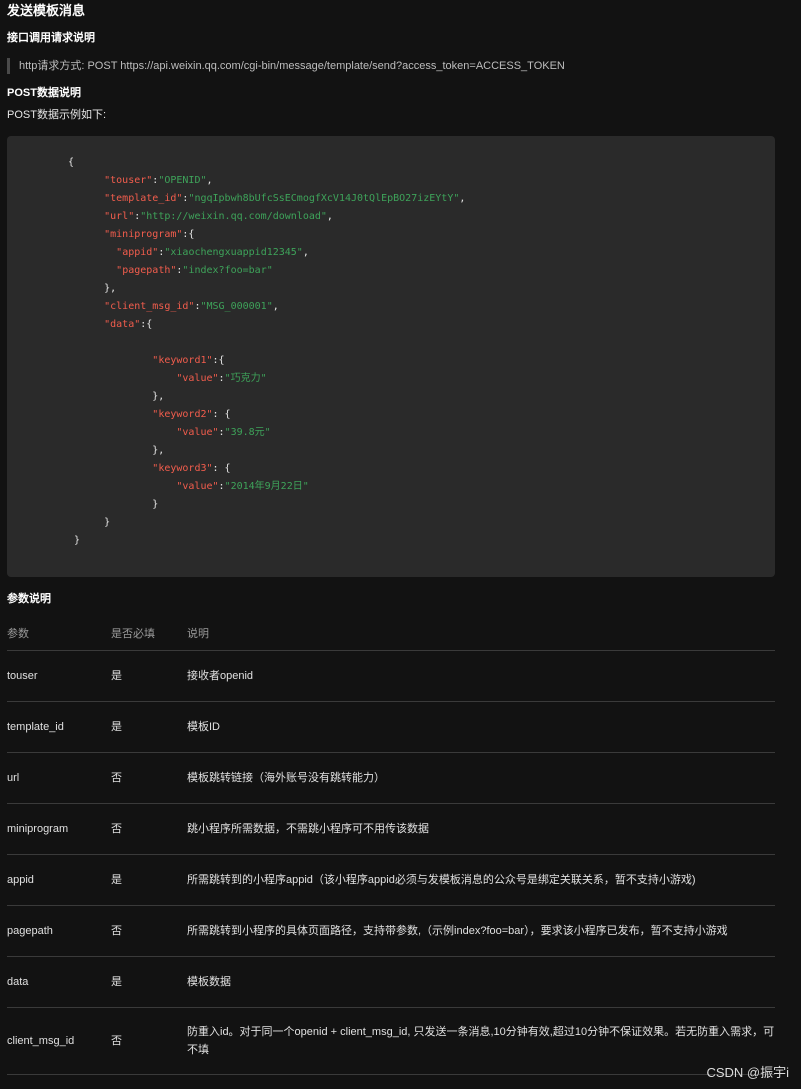 Image resolution: width=801 pixels, height=1089 pixels. What do you see at coordinates (182, 360) in the screenshot?
I see `code-key: "keyword1"` at bounding box center [182, 360].